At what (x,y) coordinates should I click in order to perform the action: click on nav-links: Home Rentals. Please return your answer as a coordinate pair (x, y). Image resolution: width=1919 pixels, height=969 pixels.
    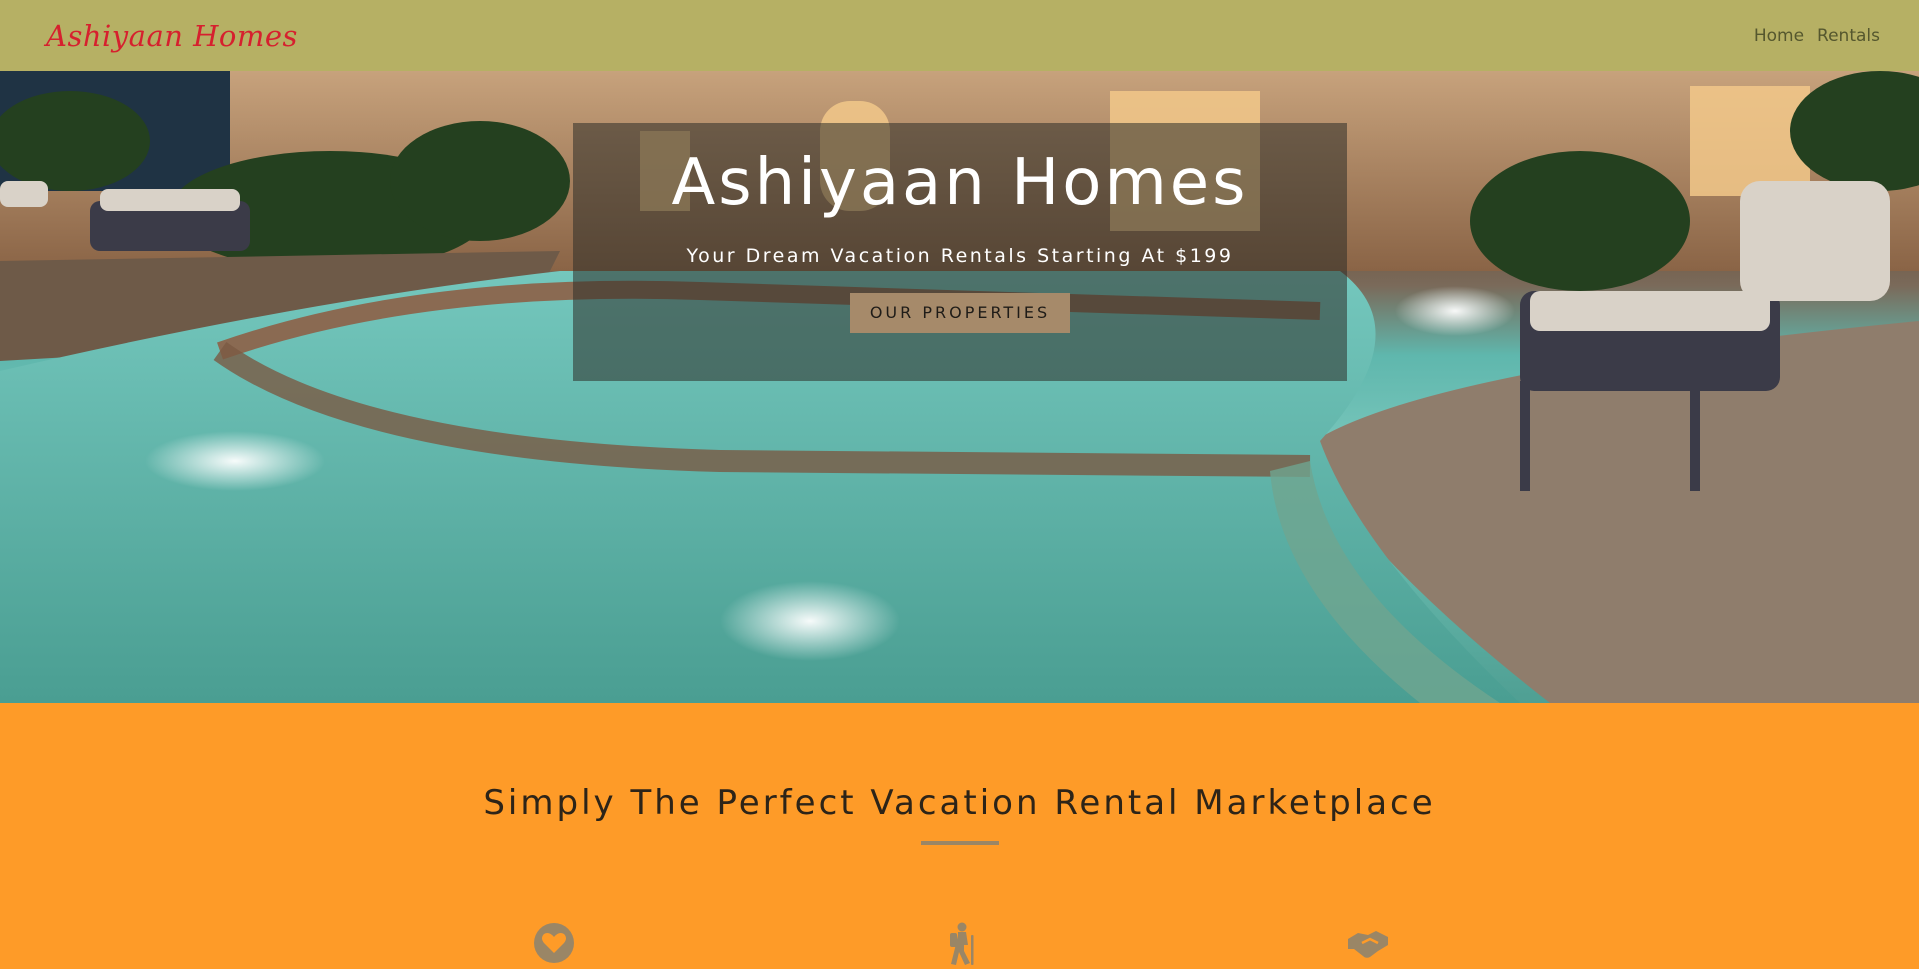
    Looking at the image, I should click on (1817, 36).